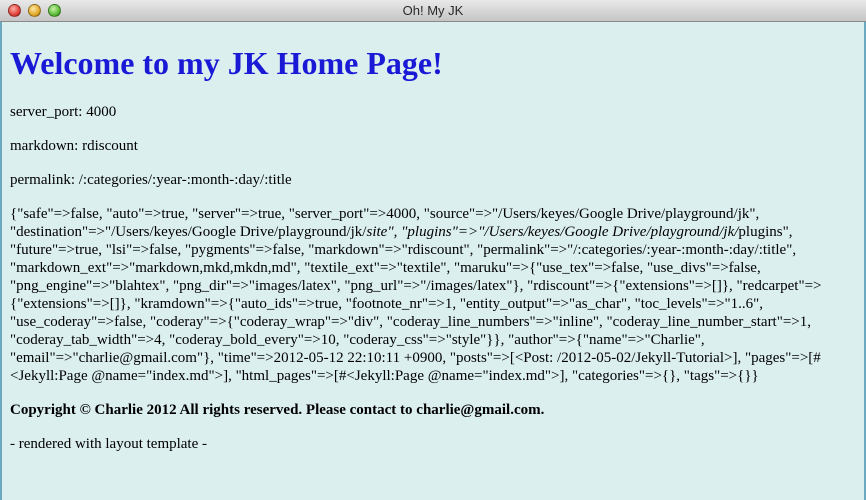  I want to click on markdown-text: markdown: rdiscount, so click(74, 146).